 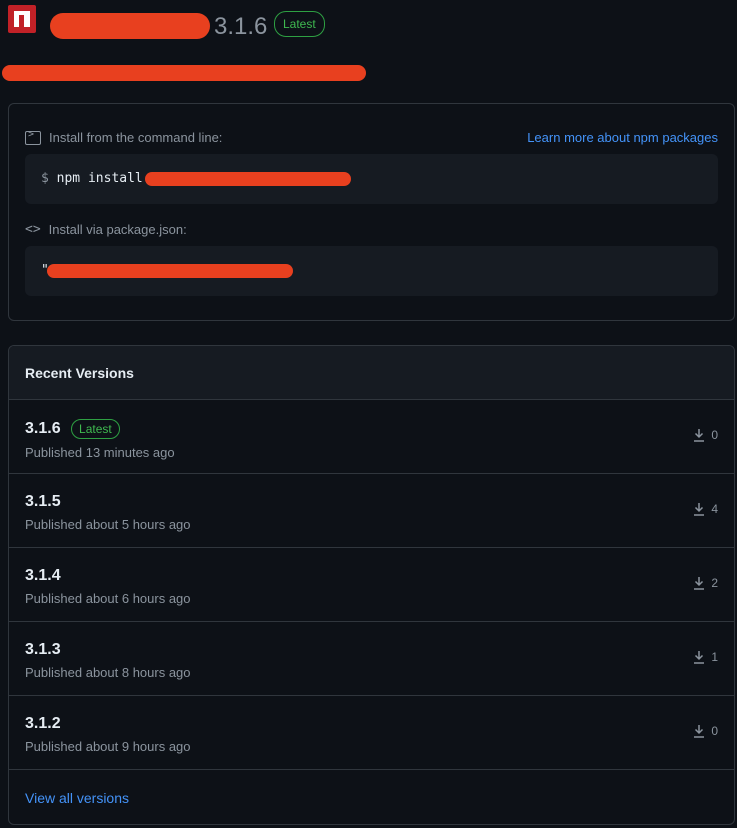 I want to click on npm-logo-icon, so click(x=22, y=19).